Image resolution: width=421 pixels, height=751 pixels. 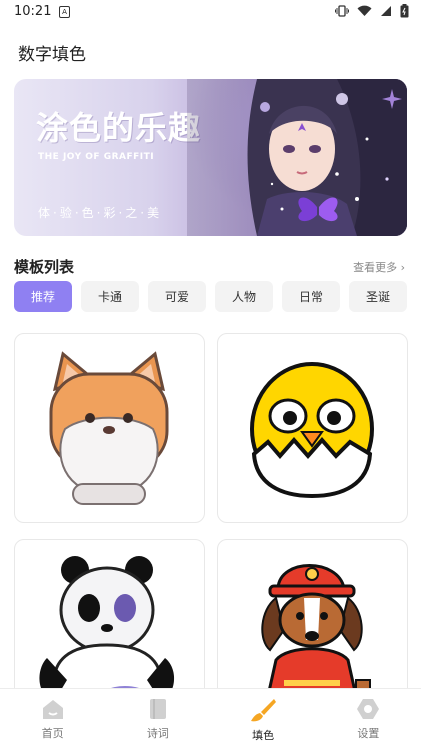 What do you see at coordinates (52, 733) in the screenshot?
I see `nav-label-home: 首页` at bounding box center [52, 733].